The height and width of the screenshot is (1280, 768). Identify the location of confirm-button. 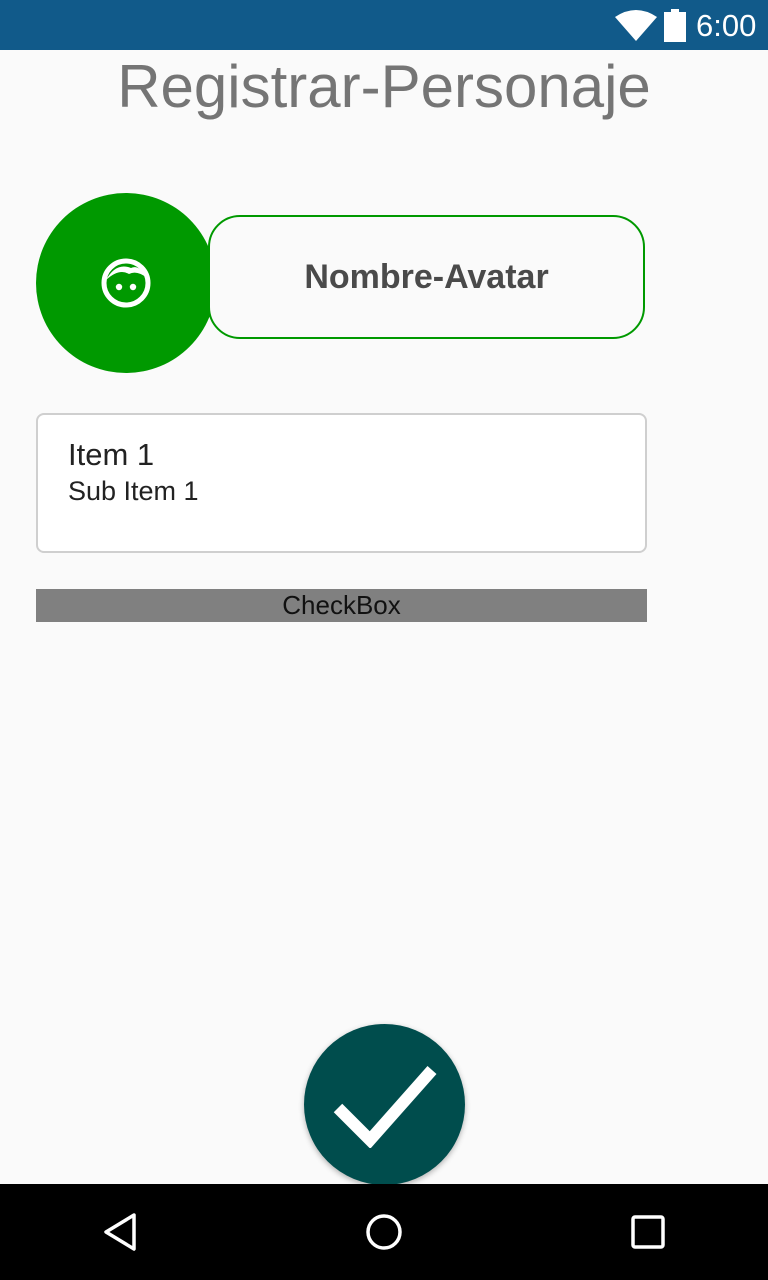
(384, 1104).